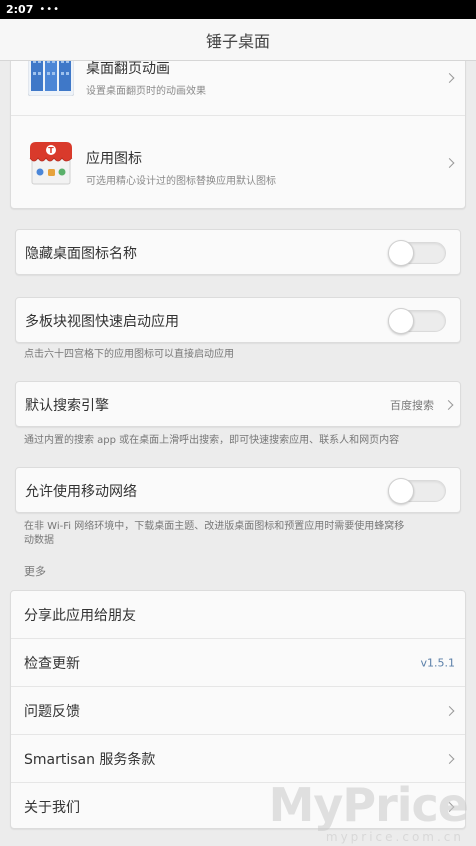  Describe the element at coordinates (20, 9) in the screenshot. I see `status-time: 2:07` at that location.